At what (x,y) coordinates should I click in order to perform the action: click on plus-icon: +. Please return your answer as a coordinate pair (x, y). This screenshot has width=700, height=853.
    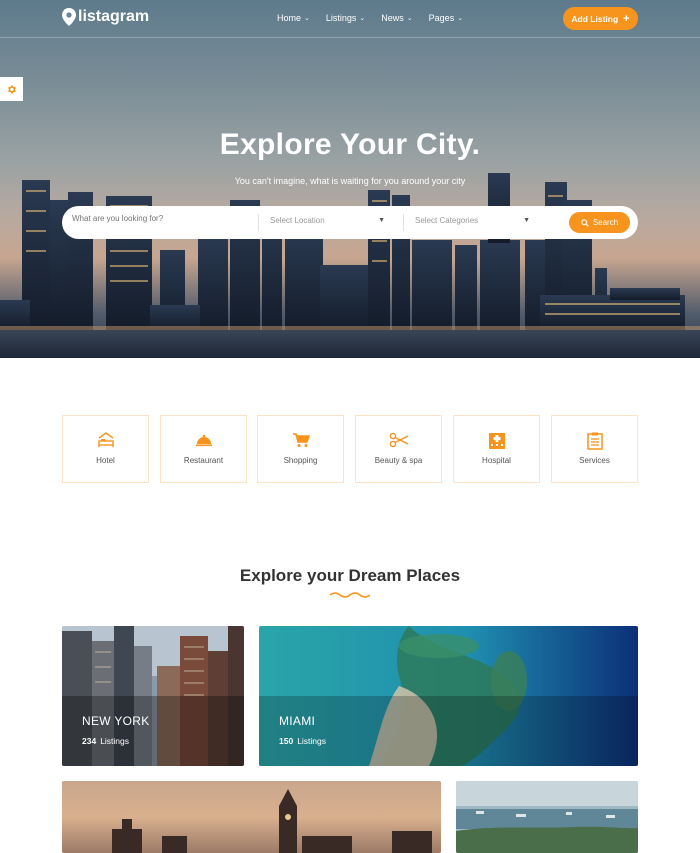
    Looking at the image, I should click on (626, 18).